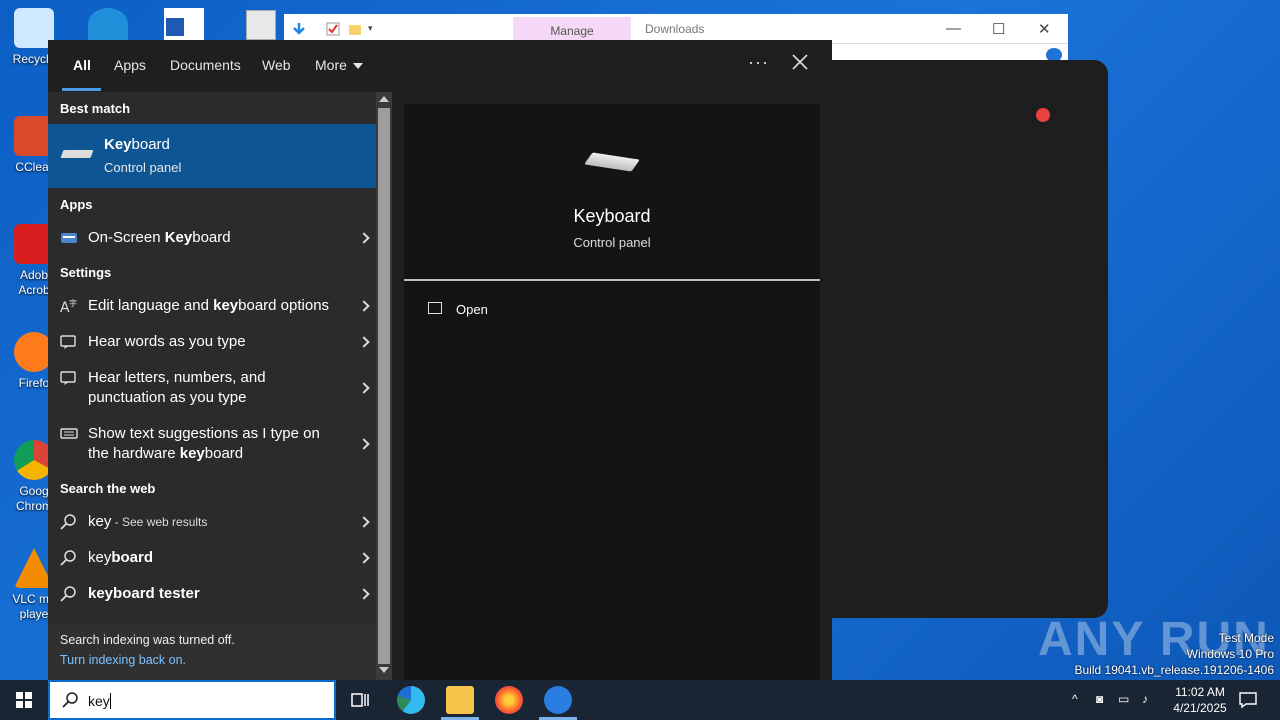 The height and width of the screenshot is (720, 1280). I want to click on best-match-result: Keyboard Control panel, so click(212, 156).